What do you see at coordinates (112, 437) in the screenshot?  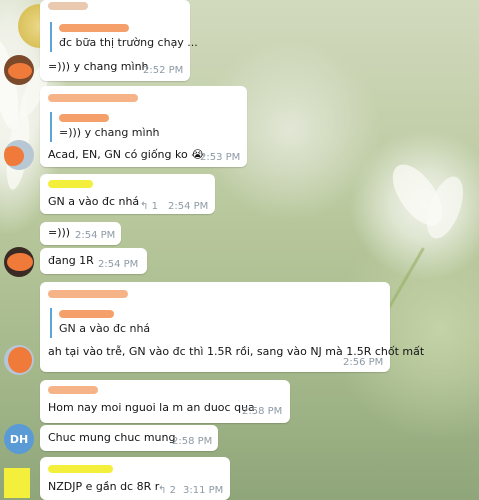 I see `message-text: Chuc mung chuc mung` at bounding box center [112, 437].